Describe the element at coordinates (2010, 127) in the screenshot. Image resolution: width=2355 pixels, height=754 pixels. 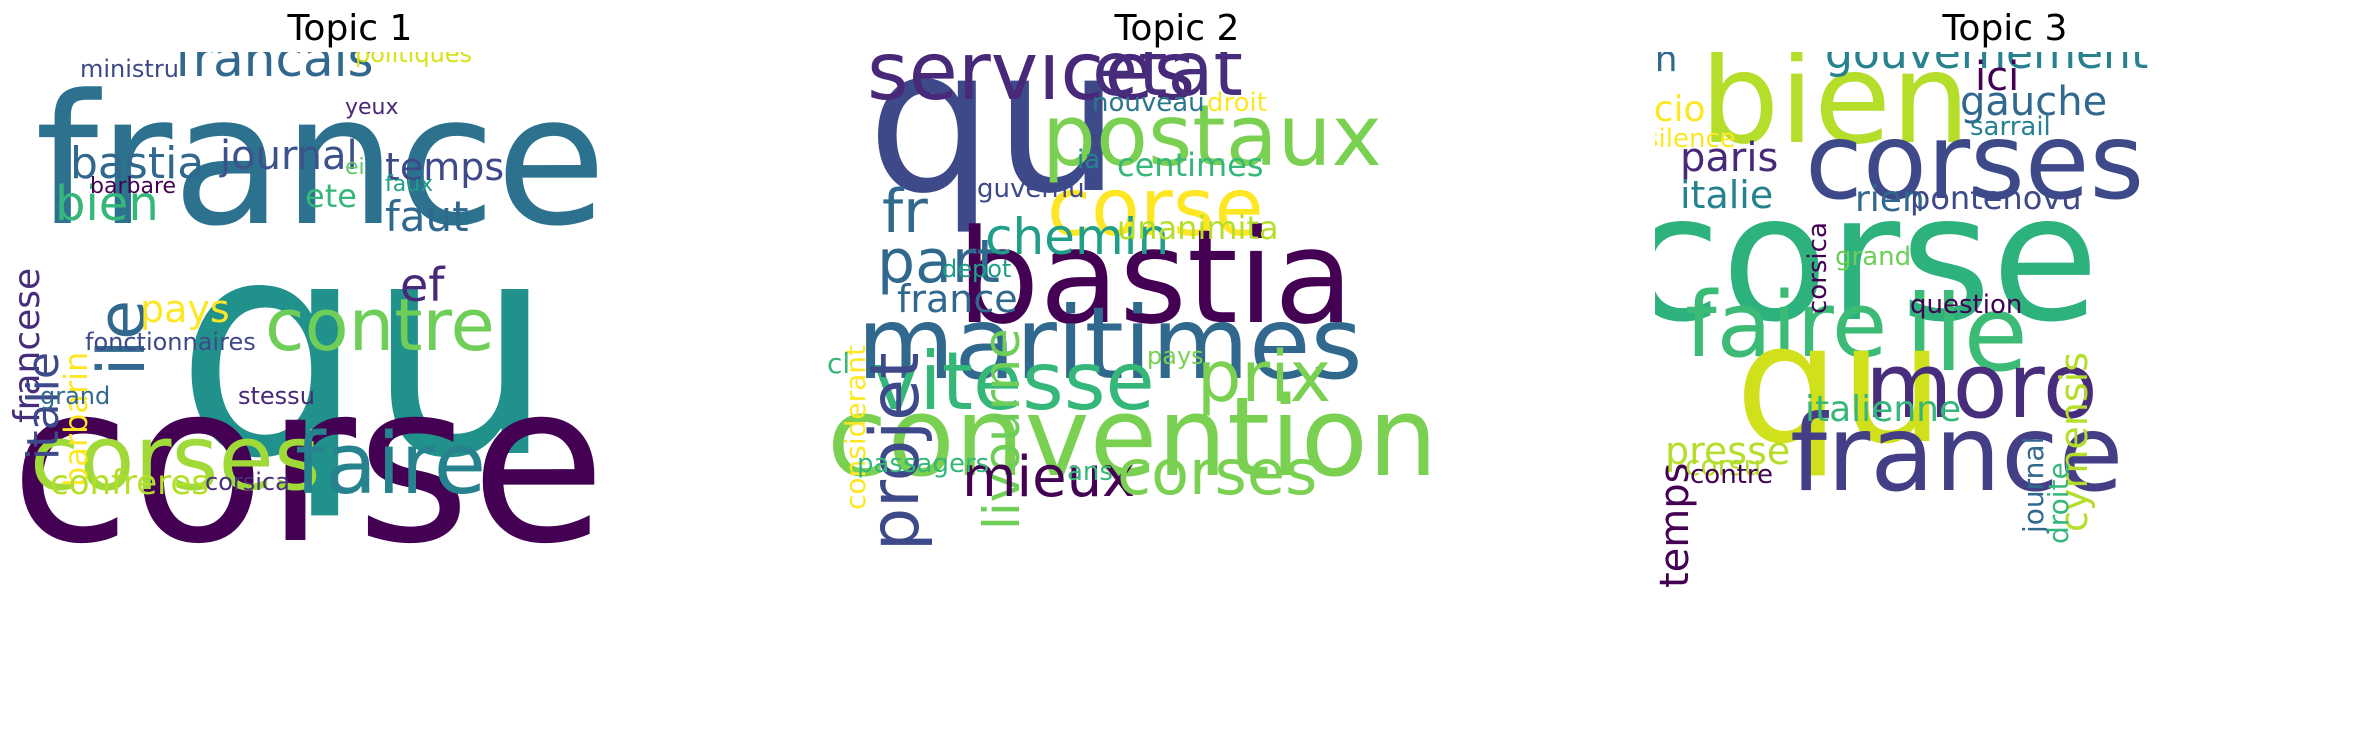
I see `word-sarrail: sarrail` at that location.